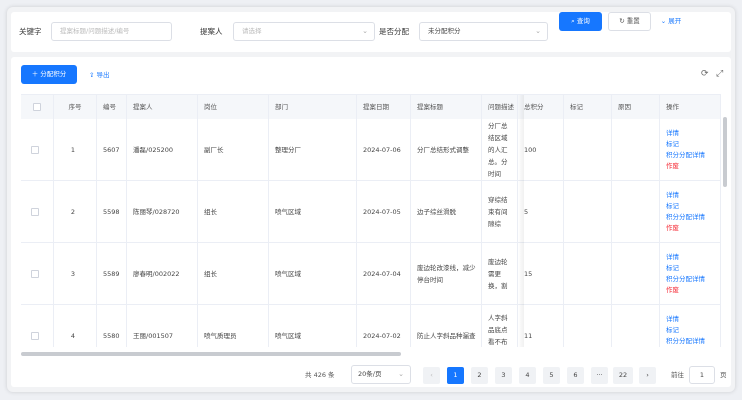 This screenshot has width=742, height=400. What do you see at coordinates (719, 74) in the screenshot?
I see `fullscreen-icon: ⤢` at bounding box center [719, 74].